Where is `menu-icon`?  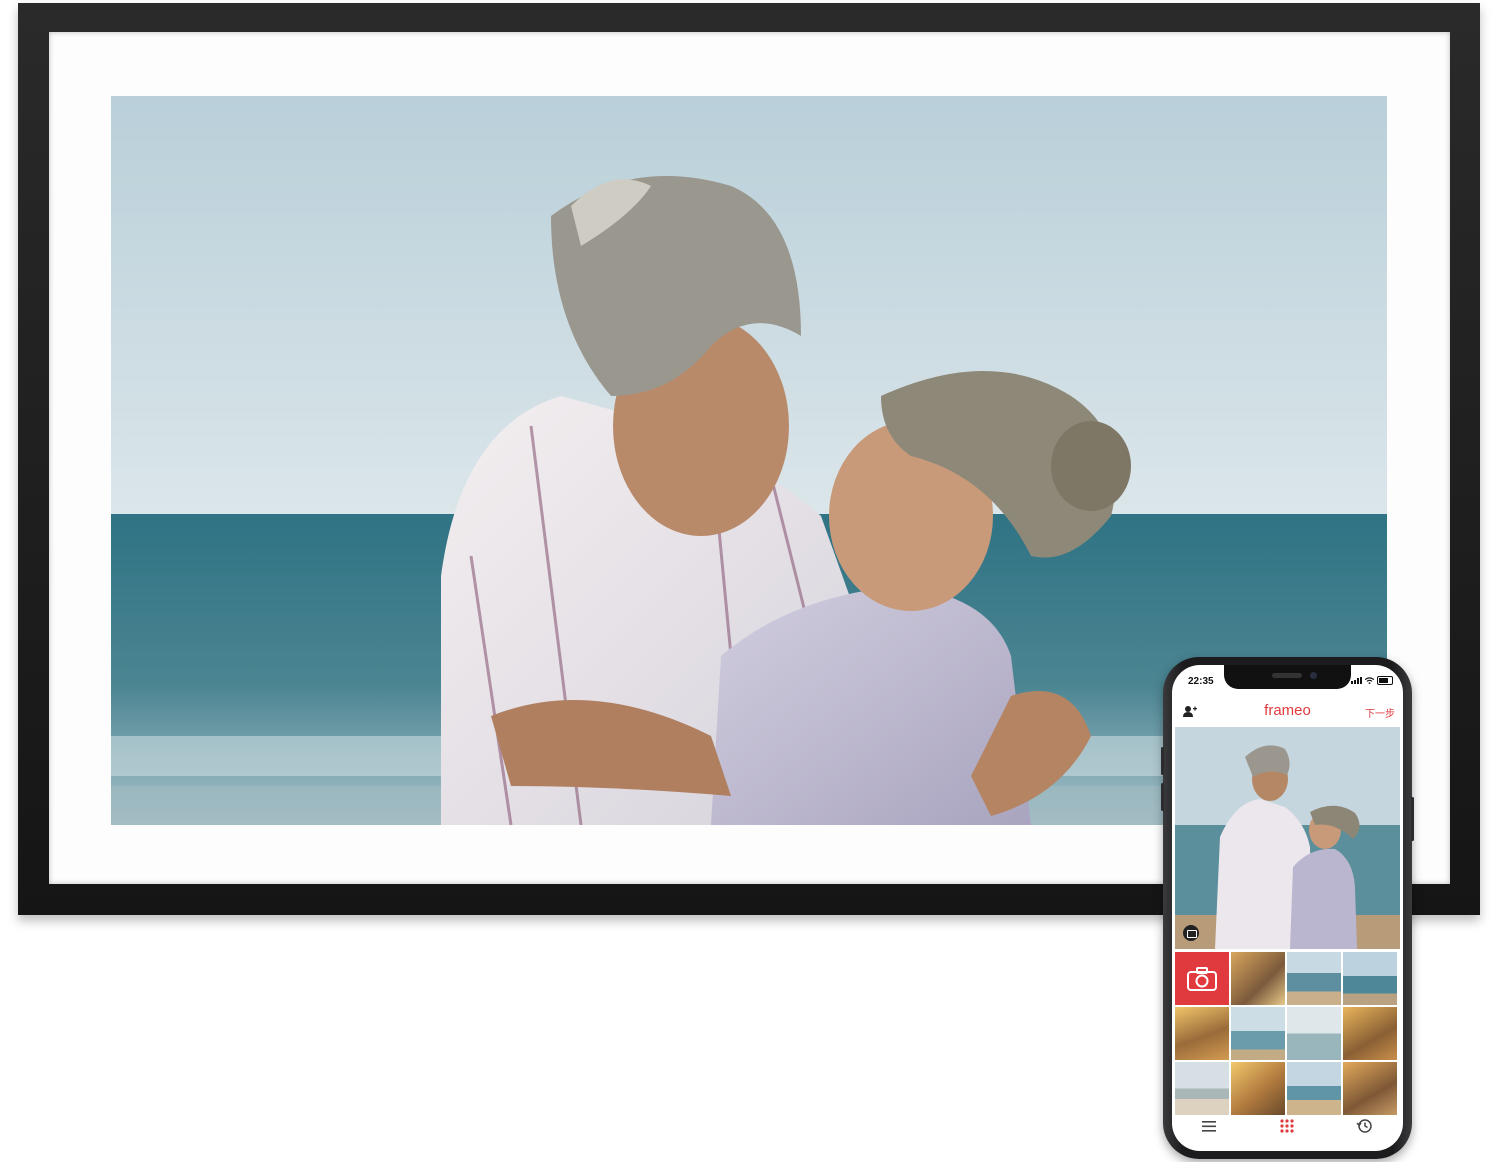
menu-icon is located at coordinates (1209, 1126).